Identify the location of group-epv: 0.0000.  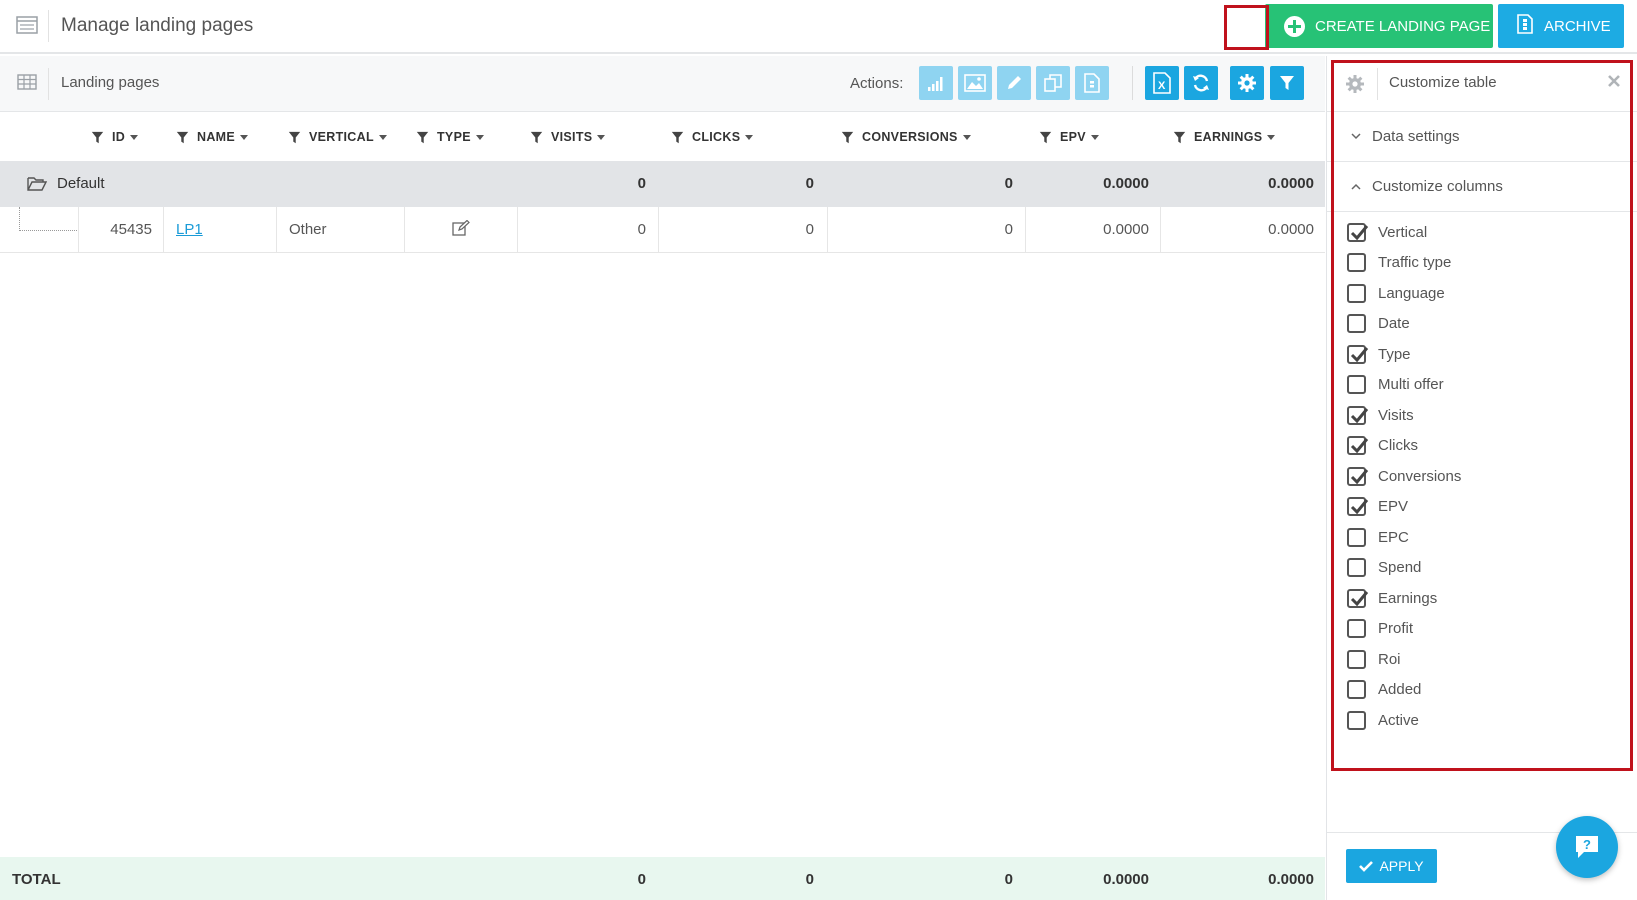
(1126, 183).